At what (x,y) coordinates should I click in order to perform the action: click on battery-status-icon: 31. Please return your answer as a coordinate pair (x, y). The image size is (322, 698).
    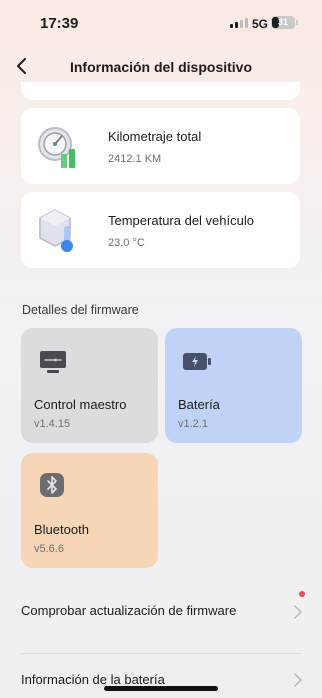
    Looking at the image, I should click on (284, 22).